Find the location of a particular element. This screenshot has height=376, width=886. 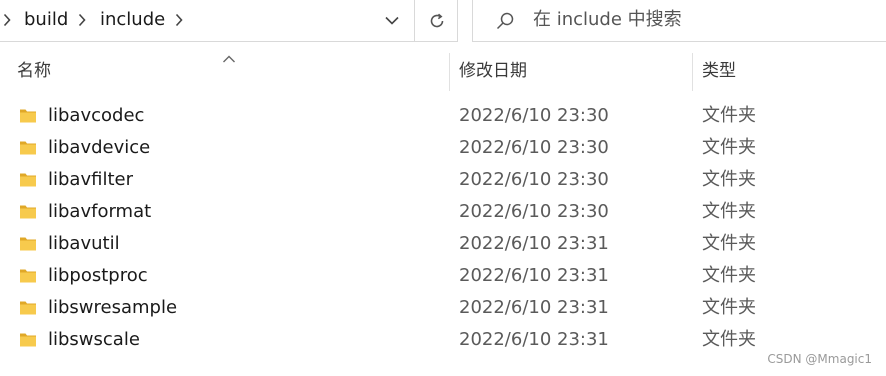

search-input: 在 include 中搜索 is located at coordinates (607, 20).